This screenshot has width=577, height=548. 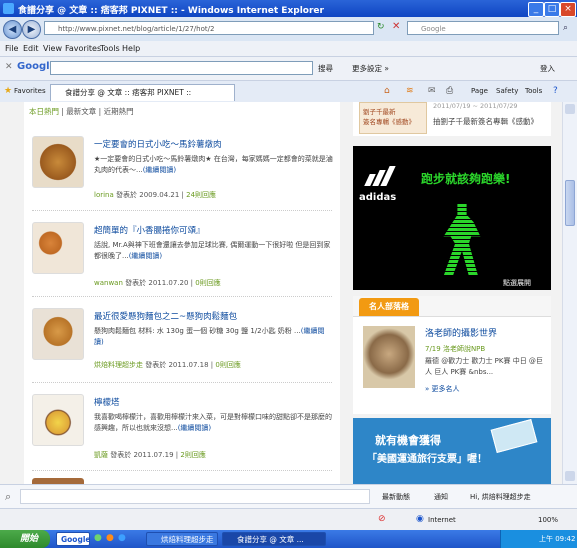 I want to click on forward-button: ▶, so click(x=31, y=29).